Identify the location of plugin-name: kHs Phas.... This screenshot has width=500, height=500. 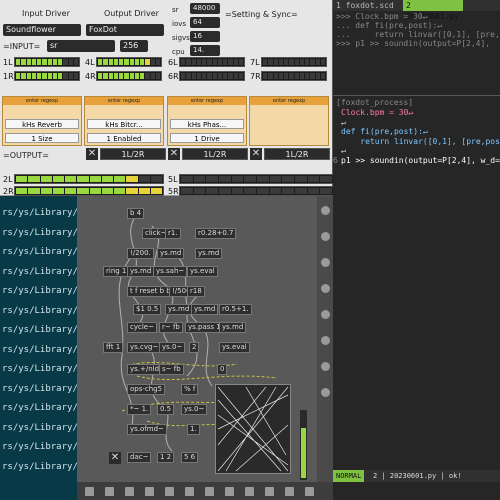
(207, 124).